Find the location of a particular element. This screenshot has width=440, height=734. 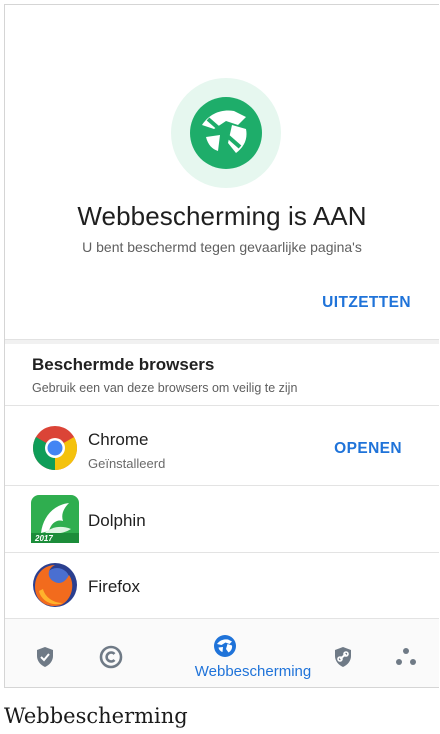

nav-item-more is located at coordinates (407, 653).